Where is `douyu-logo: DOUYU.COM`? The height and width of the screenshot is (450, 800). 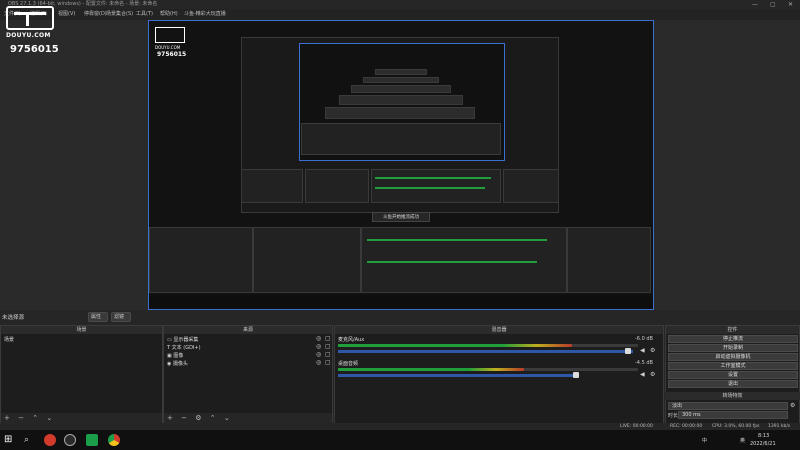 douyu-logo: DOUYU.COM is located at coordinates (30, 24).